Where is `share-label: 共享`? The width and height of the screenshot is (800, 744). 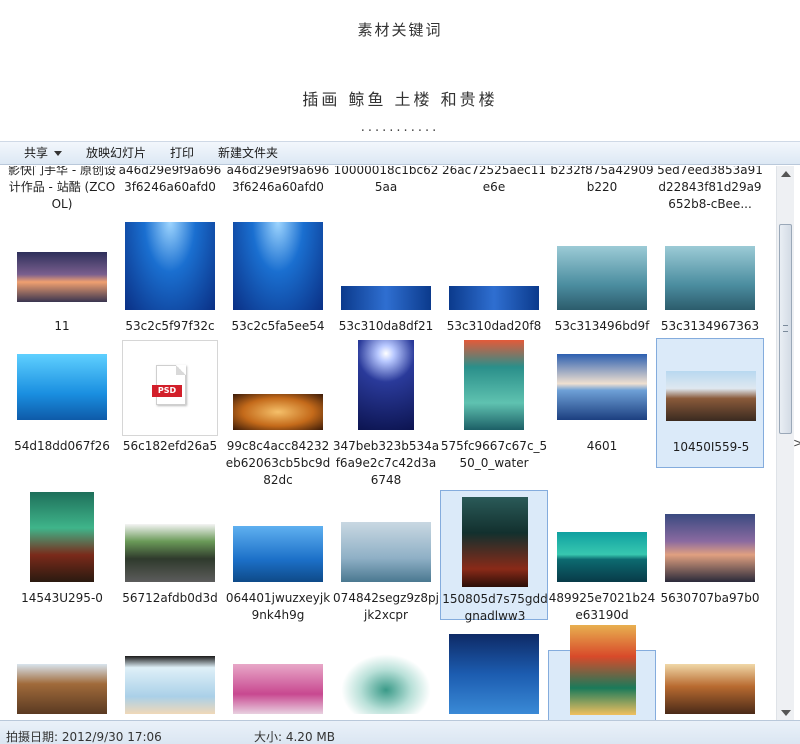
share-label: 共享 is located at coordinates (36, 153).